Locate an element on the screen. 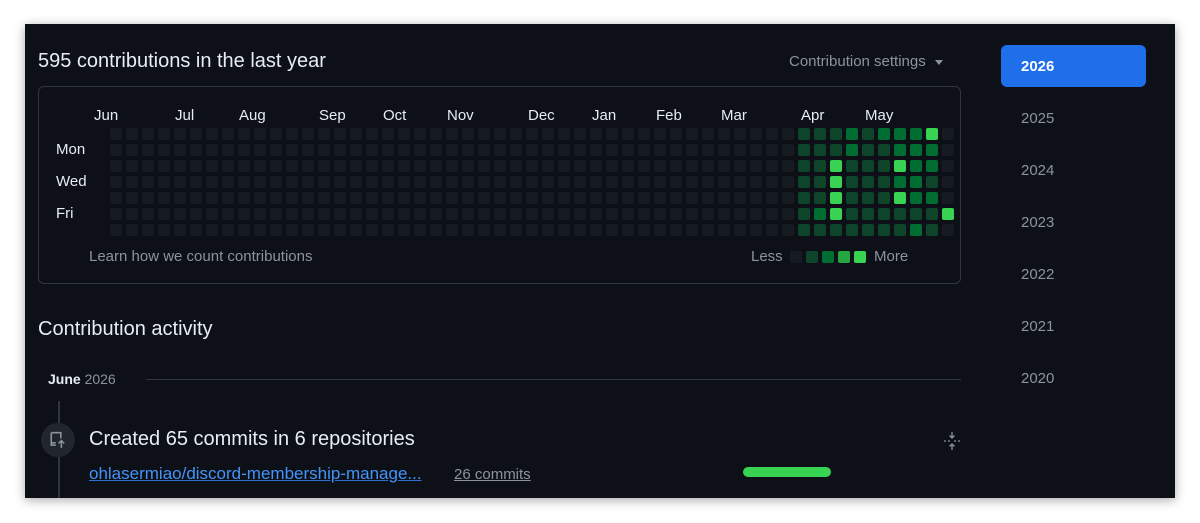 The height and width of the screenshot is (523, 1200). year-button-2025: 2025 is located at coordinates (1073, 118).